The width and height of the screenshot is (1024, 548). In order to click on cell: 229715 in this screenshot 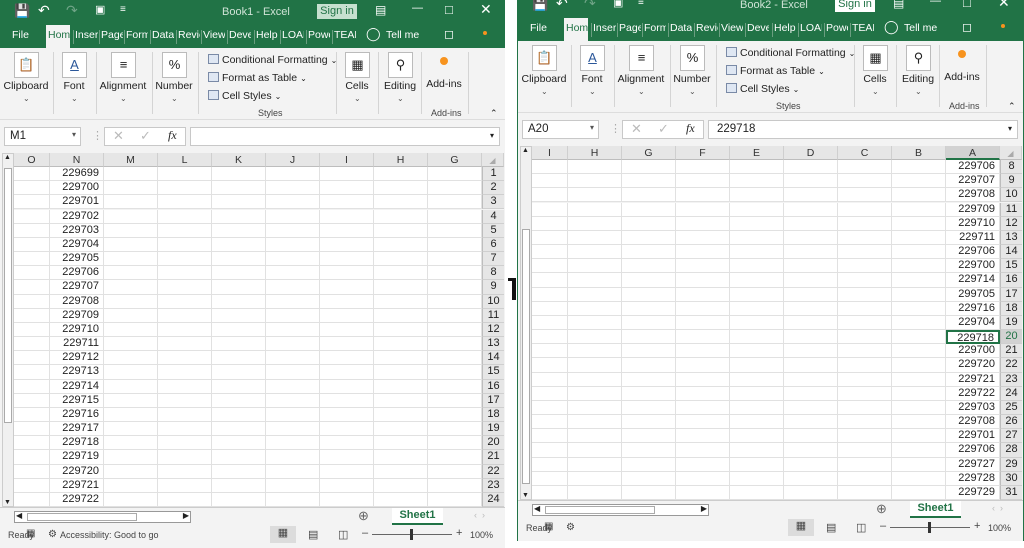, I will do `click(77, 400)`.